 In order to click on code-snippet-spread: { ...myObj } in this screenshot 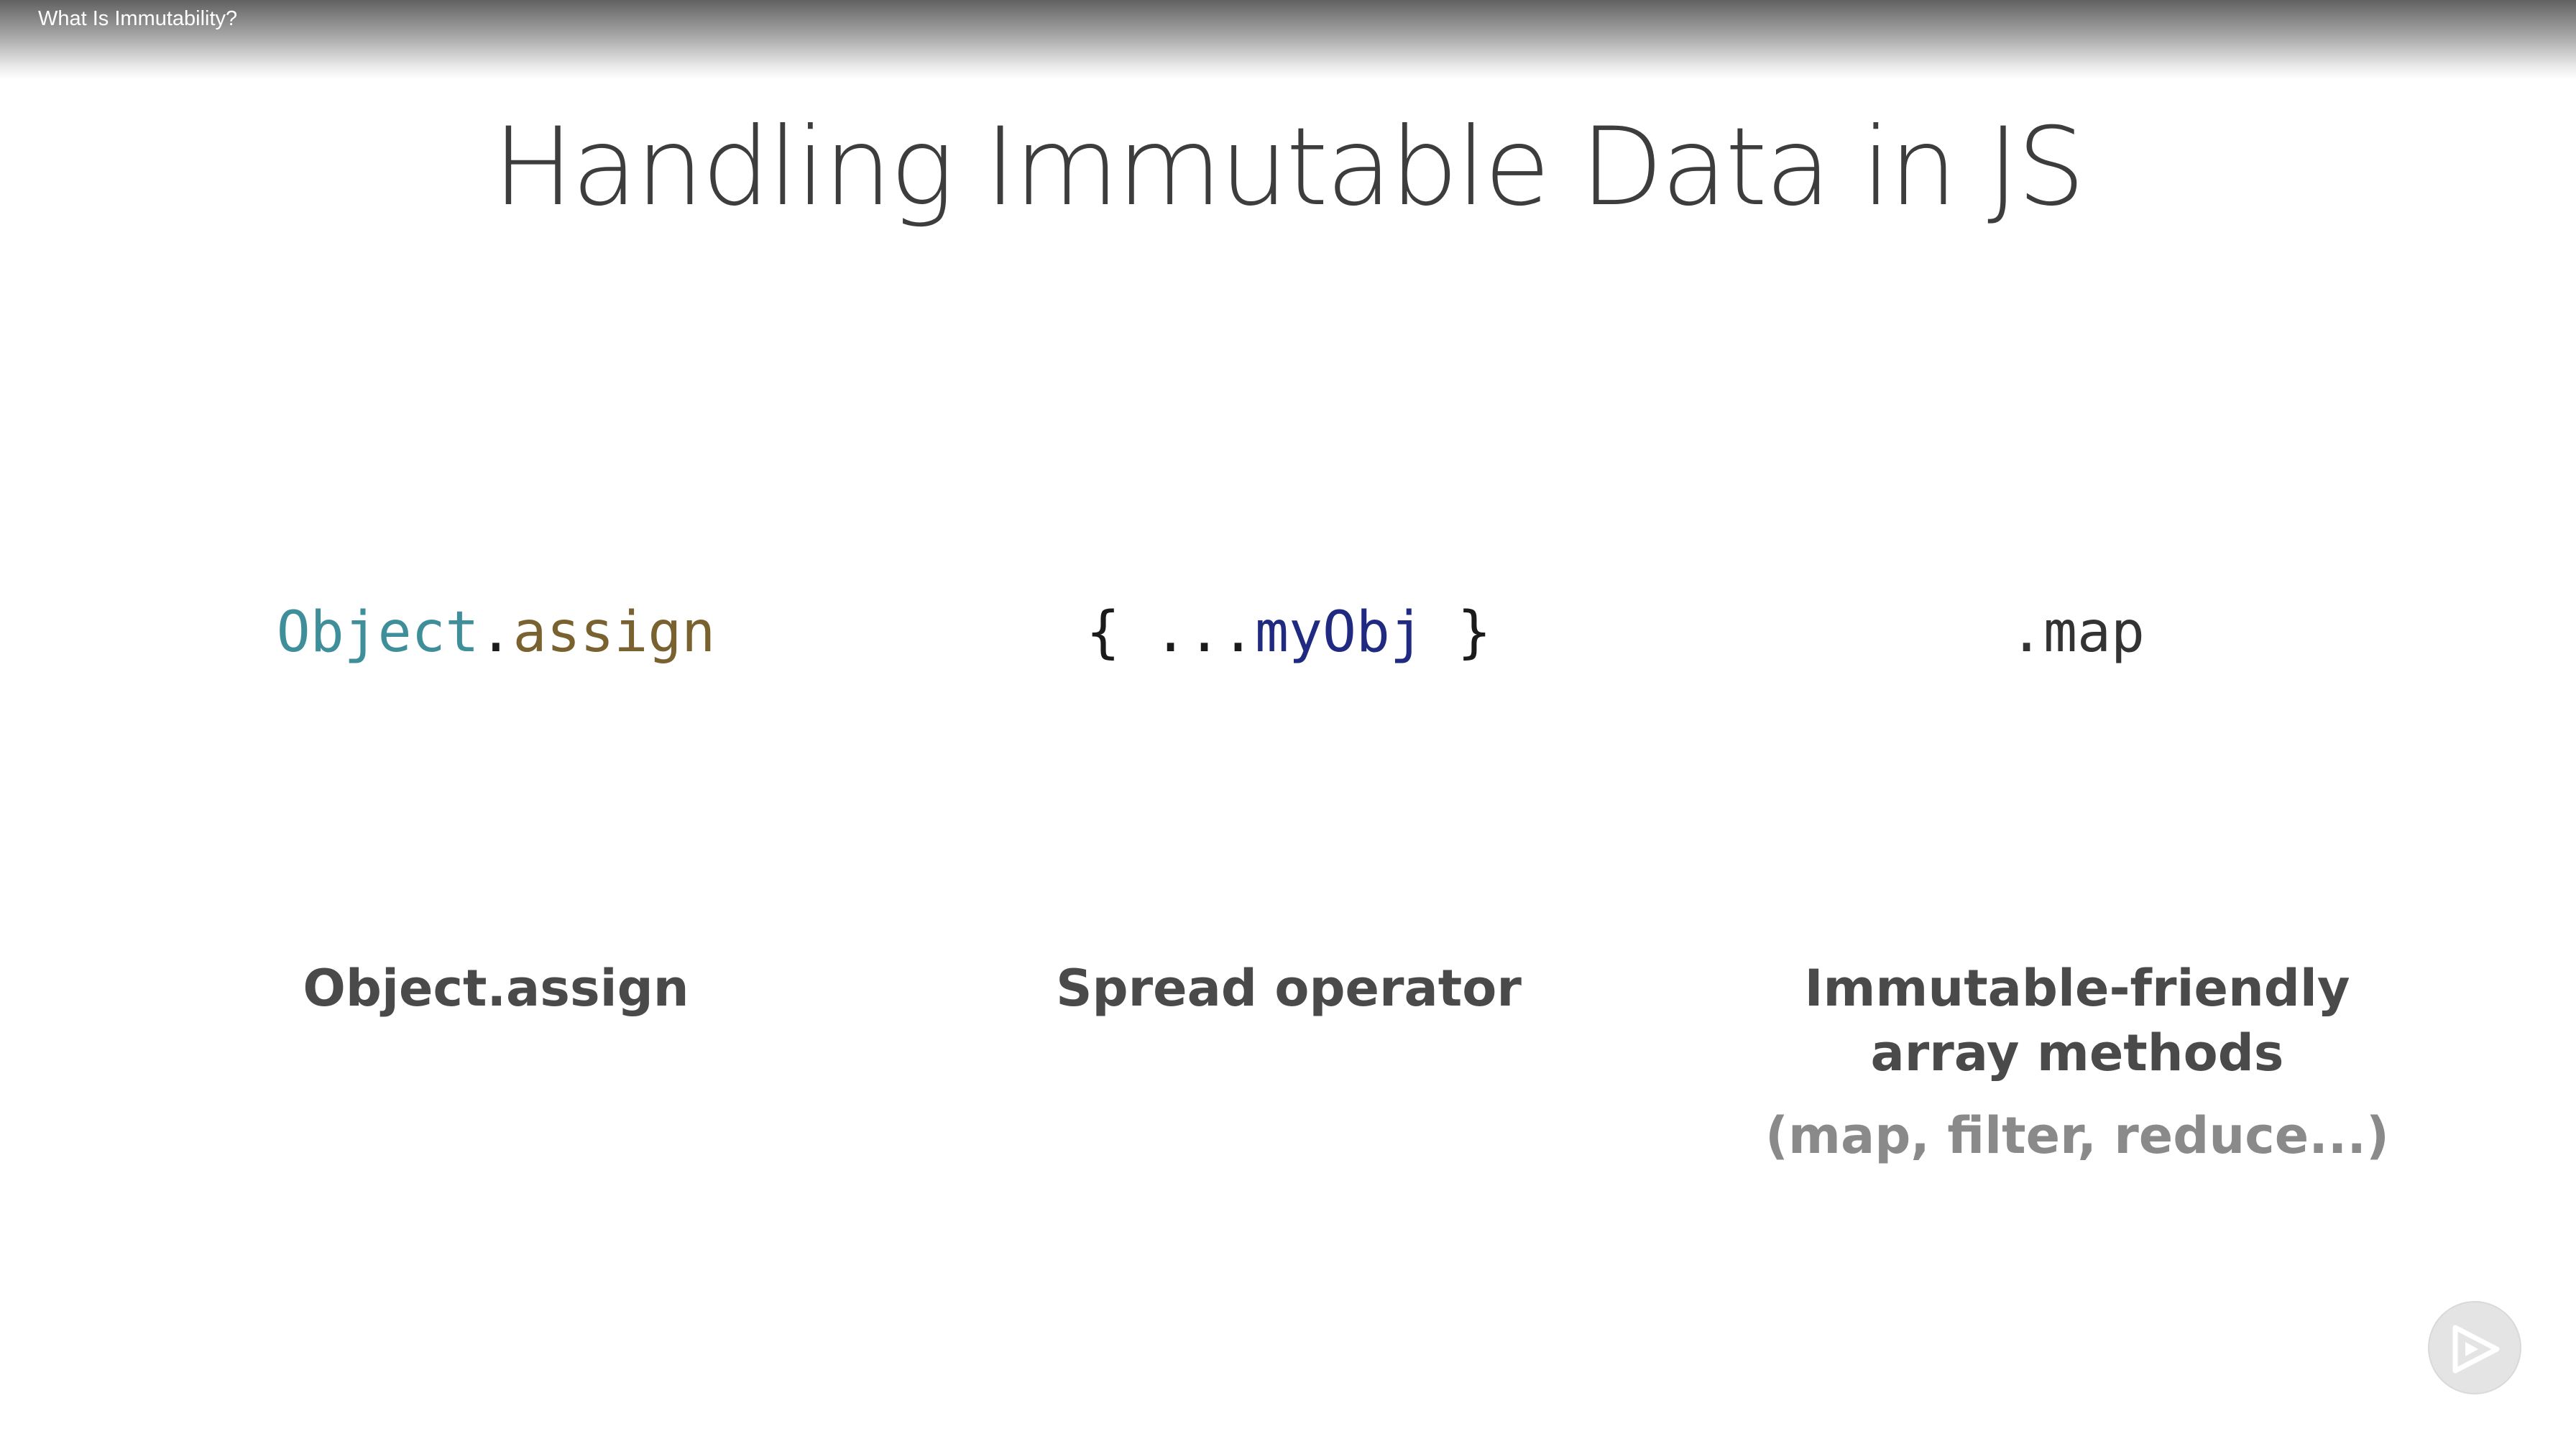, I will do `click(1288, 633)`.